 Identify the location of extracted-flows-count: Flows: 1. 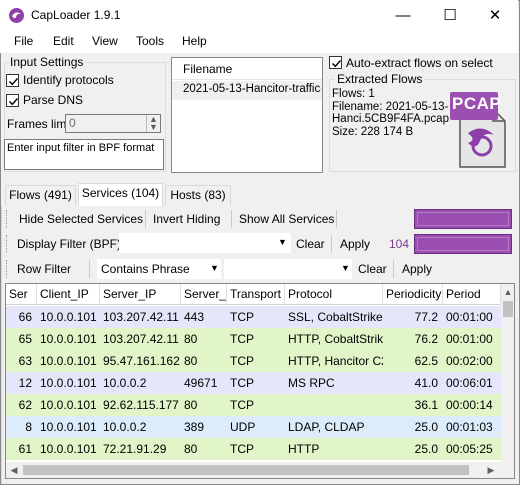
(353, 94).